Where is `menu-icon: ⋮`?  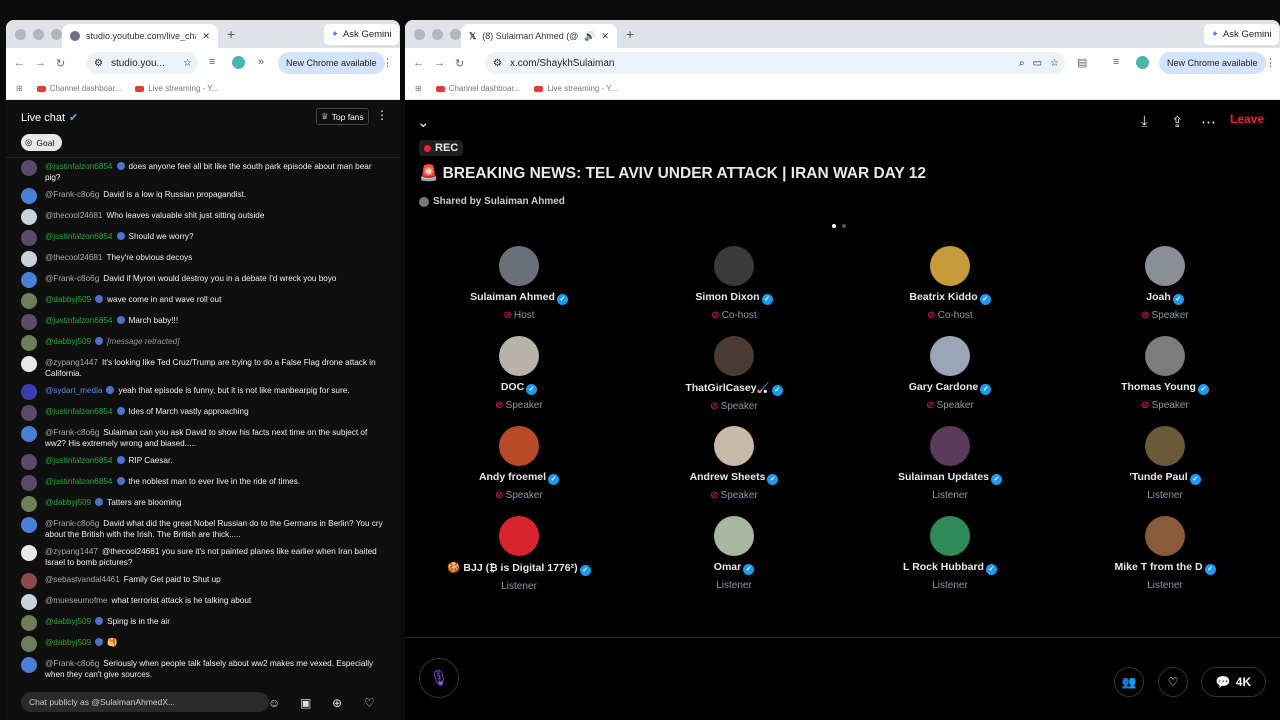
menu-icon: ⋮ is located at coordinates (387, 62).